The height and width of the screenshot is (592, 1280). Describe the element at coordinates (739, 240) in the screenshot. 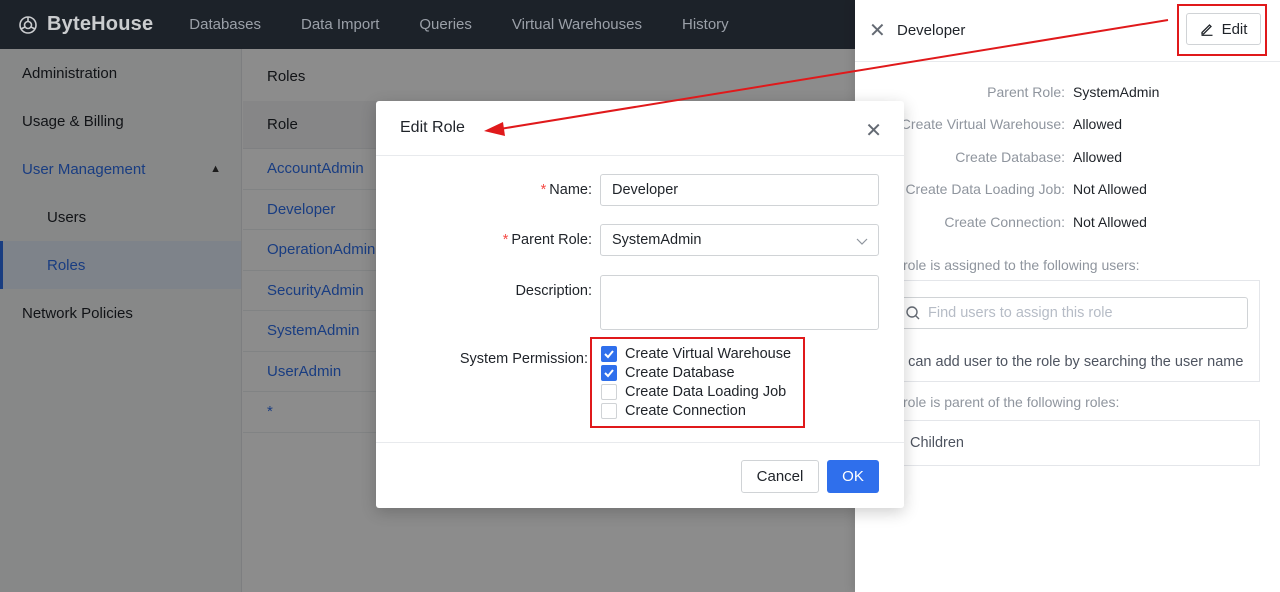

I see `parent-role-select: SystemAdmin` at that location.